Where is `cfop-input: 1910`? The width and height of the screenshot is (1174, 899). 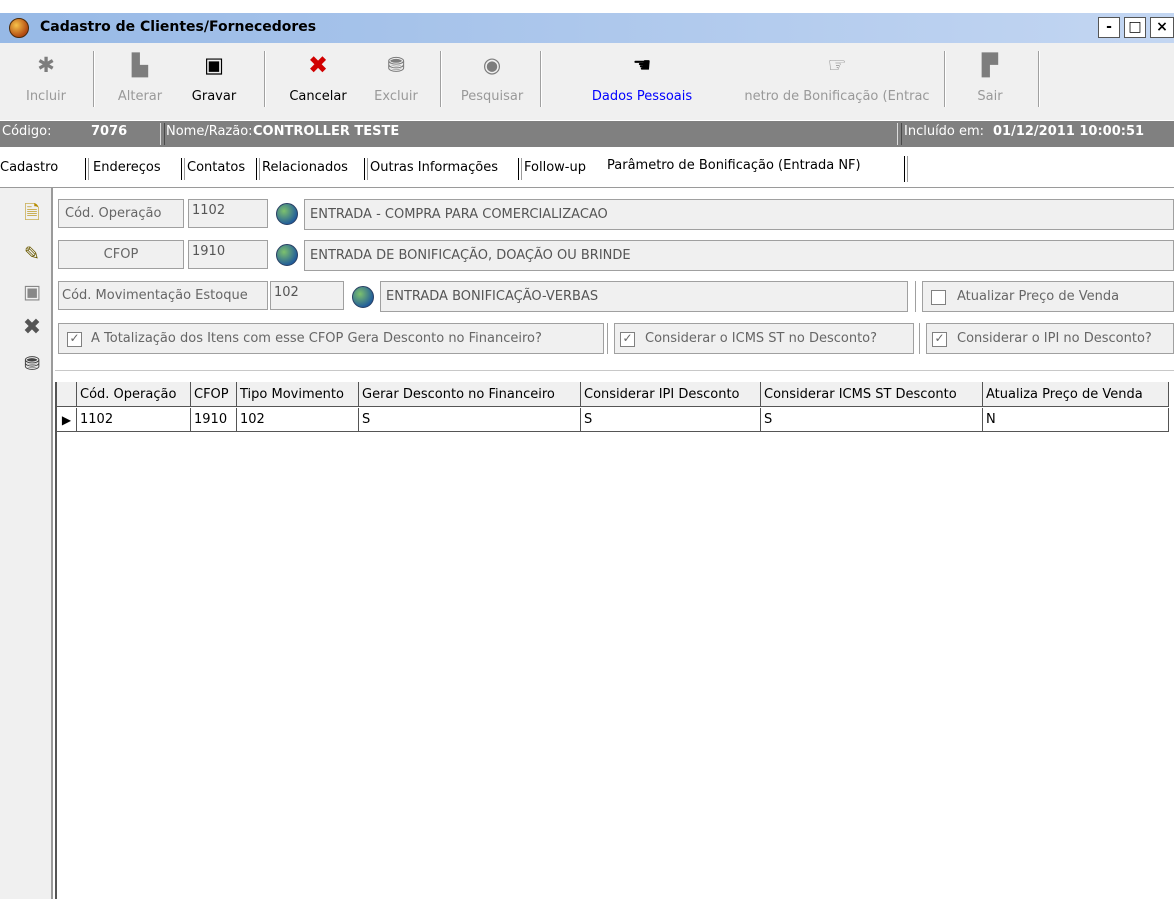
cfop-input: 1910 is located at coordinates (228, 254).